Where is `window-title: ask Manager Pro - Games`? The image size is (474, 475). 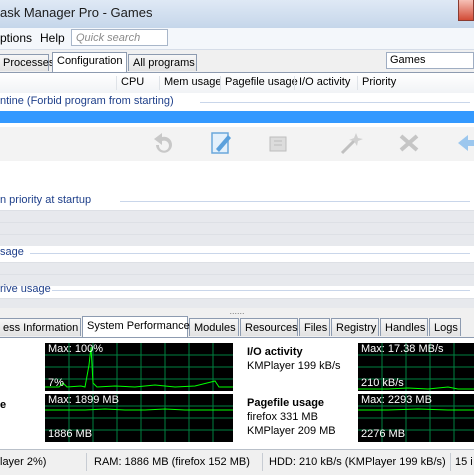
window-title: ask Manager Pro - Games is located at coordinates (76, 12).